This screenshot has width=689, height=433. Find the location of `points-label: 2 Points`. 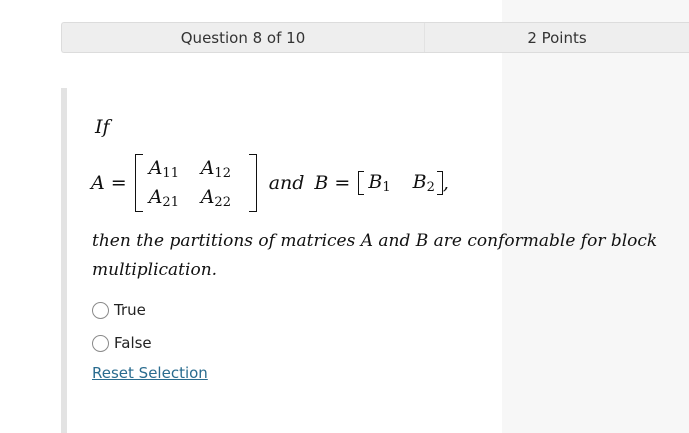

points-label: 2 Points is located at coordinates (557, 37).